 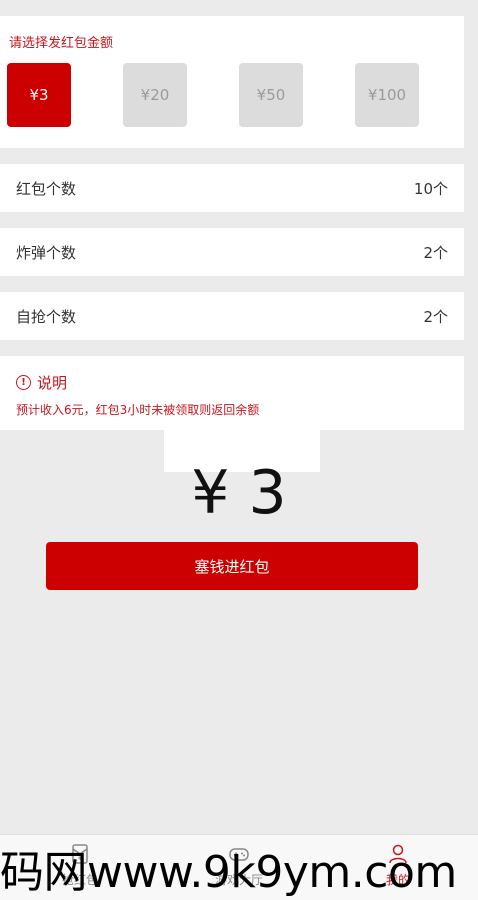 What do you see at coordinates (138, 410) in the screenshot?
I see `note-text: 预计收入6元，红包3小时未被领取则返回余额` at bounding box center [138, 410].